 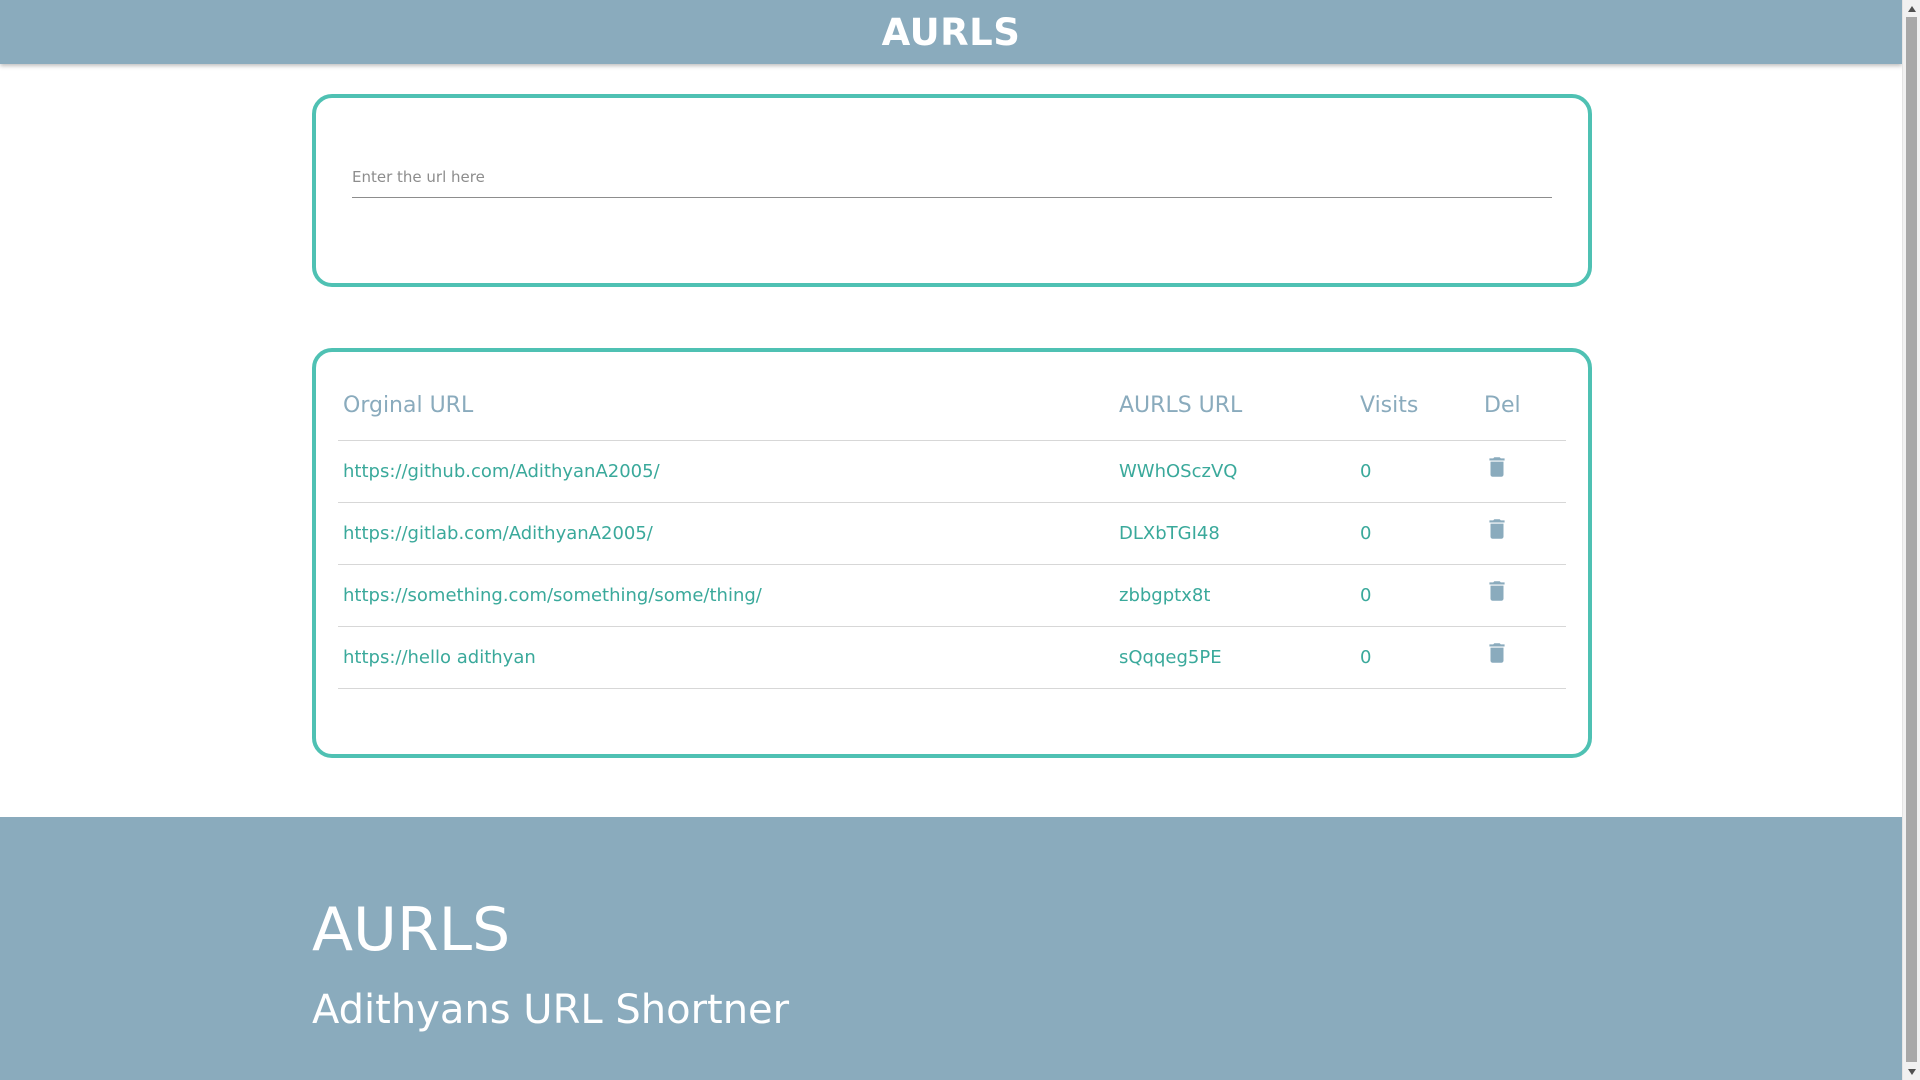 I want to click on footer-title: AURLS, so click(x=411, y=930).